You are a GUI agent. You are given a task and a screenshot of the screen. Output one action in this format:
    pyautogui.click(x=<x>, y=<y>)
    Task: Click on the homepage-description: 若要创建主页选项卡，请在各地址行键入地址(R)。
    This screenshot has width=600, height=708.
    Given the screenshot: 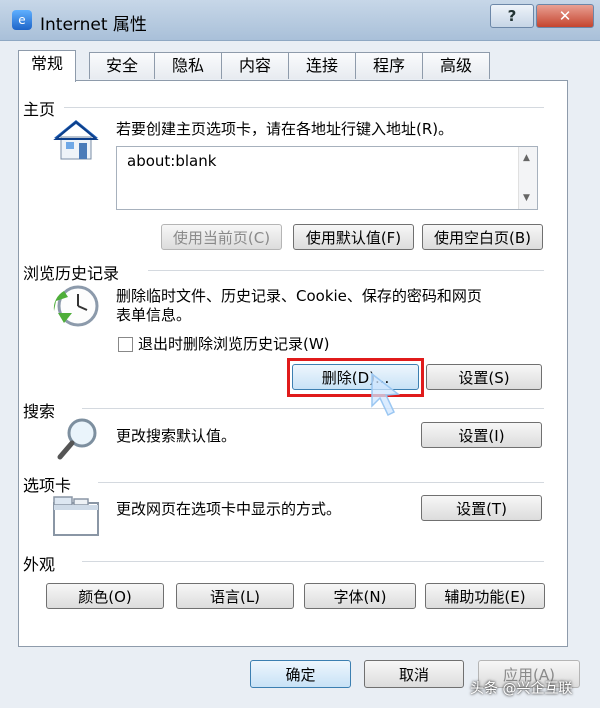 What is the action you would take?
    pyautogui.click(x=285, y=129)
    